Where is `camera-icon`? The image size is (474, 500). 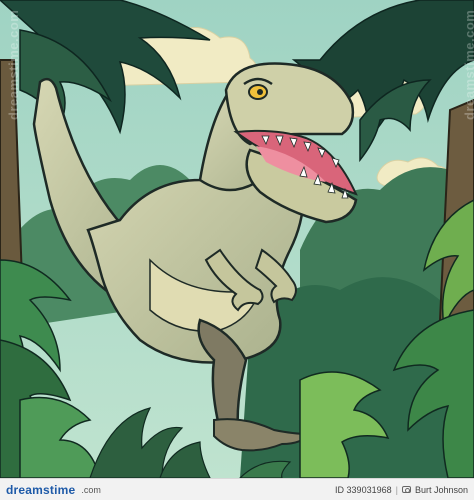
camera-icon is located at coordinates (406, 489).